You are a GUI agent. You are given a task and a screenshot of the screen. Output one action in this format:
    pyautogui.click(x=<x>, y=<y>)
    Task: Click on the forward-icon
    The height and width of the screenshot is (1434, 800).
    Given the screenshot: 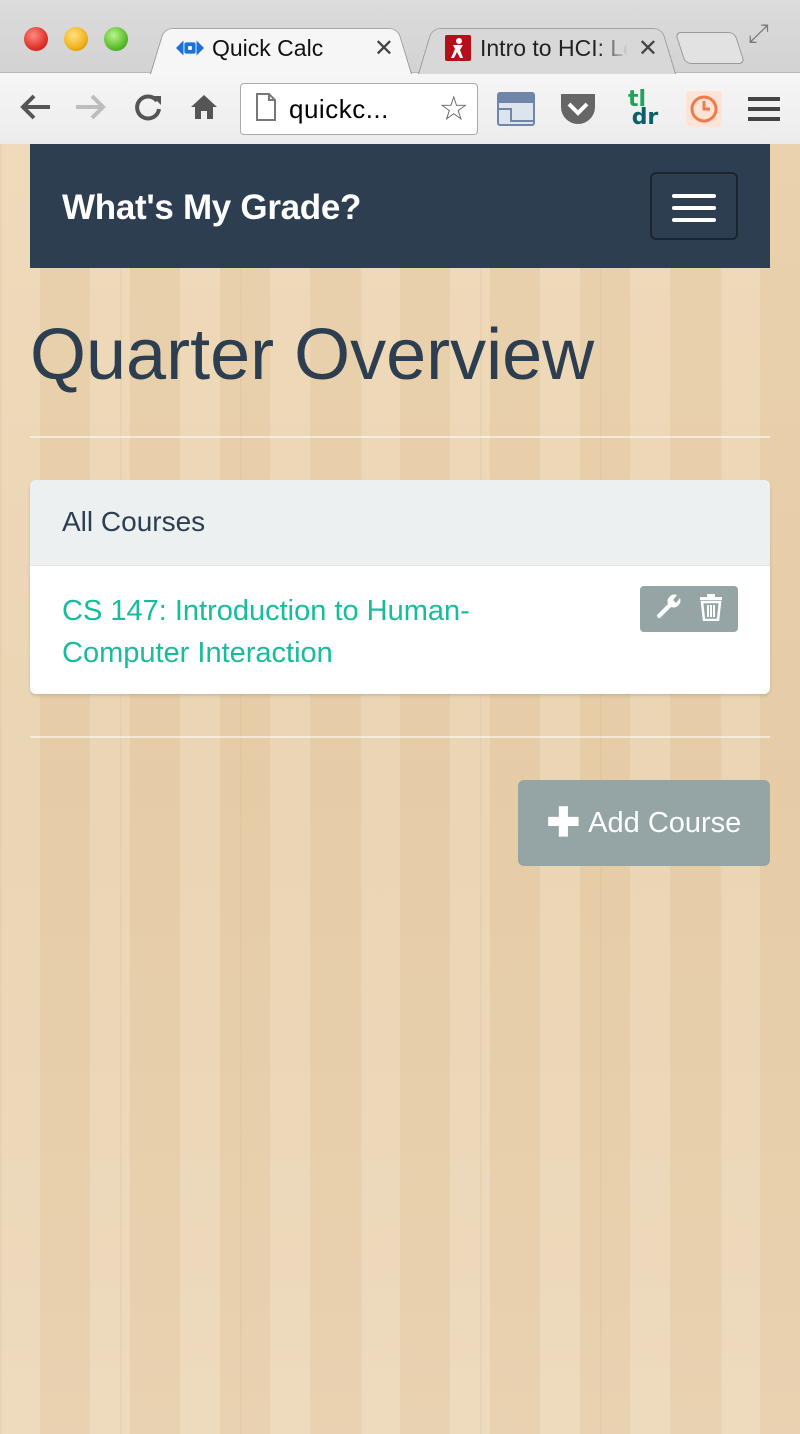 What is the action you would take?
    pyautogui.click(x=90, y=107)
    